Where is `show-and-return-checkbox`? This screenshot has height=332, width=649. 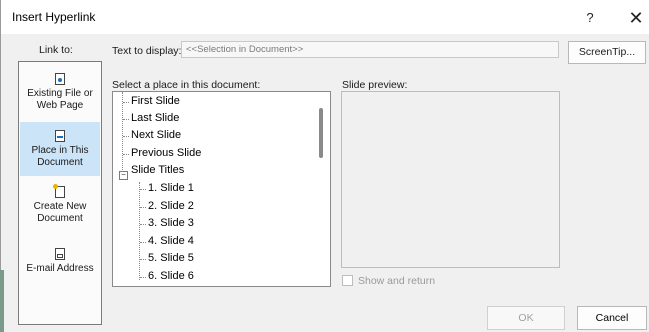 show-and-return-checkbox is located at coordinates (347, 280).